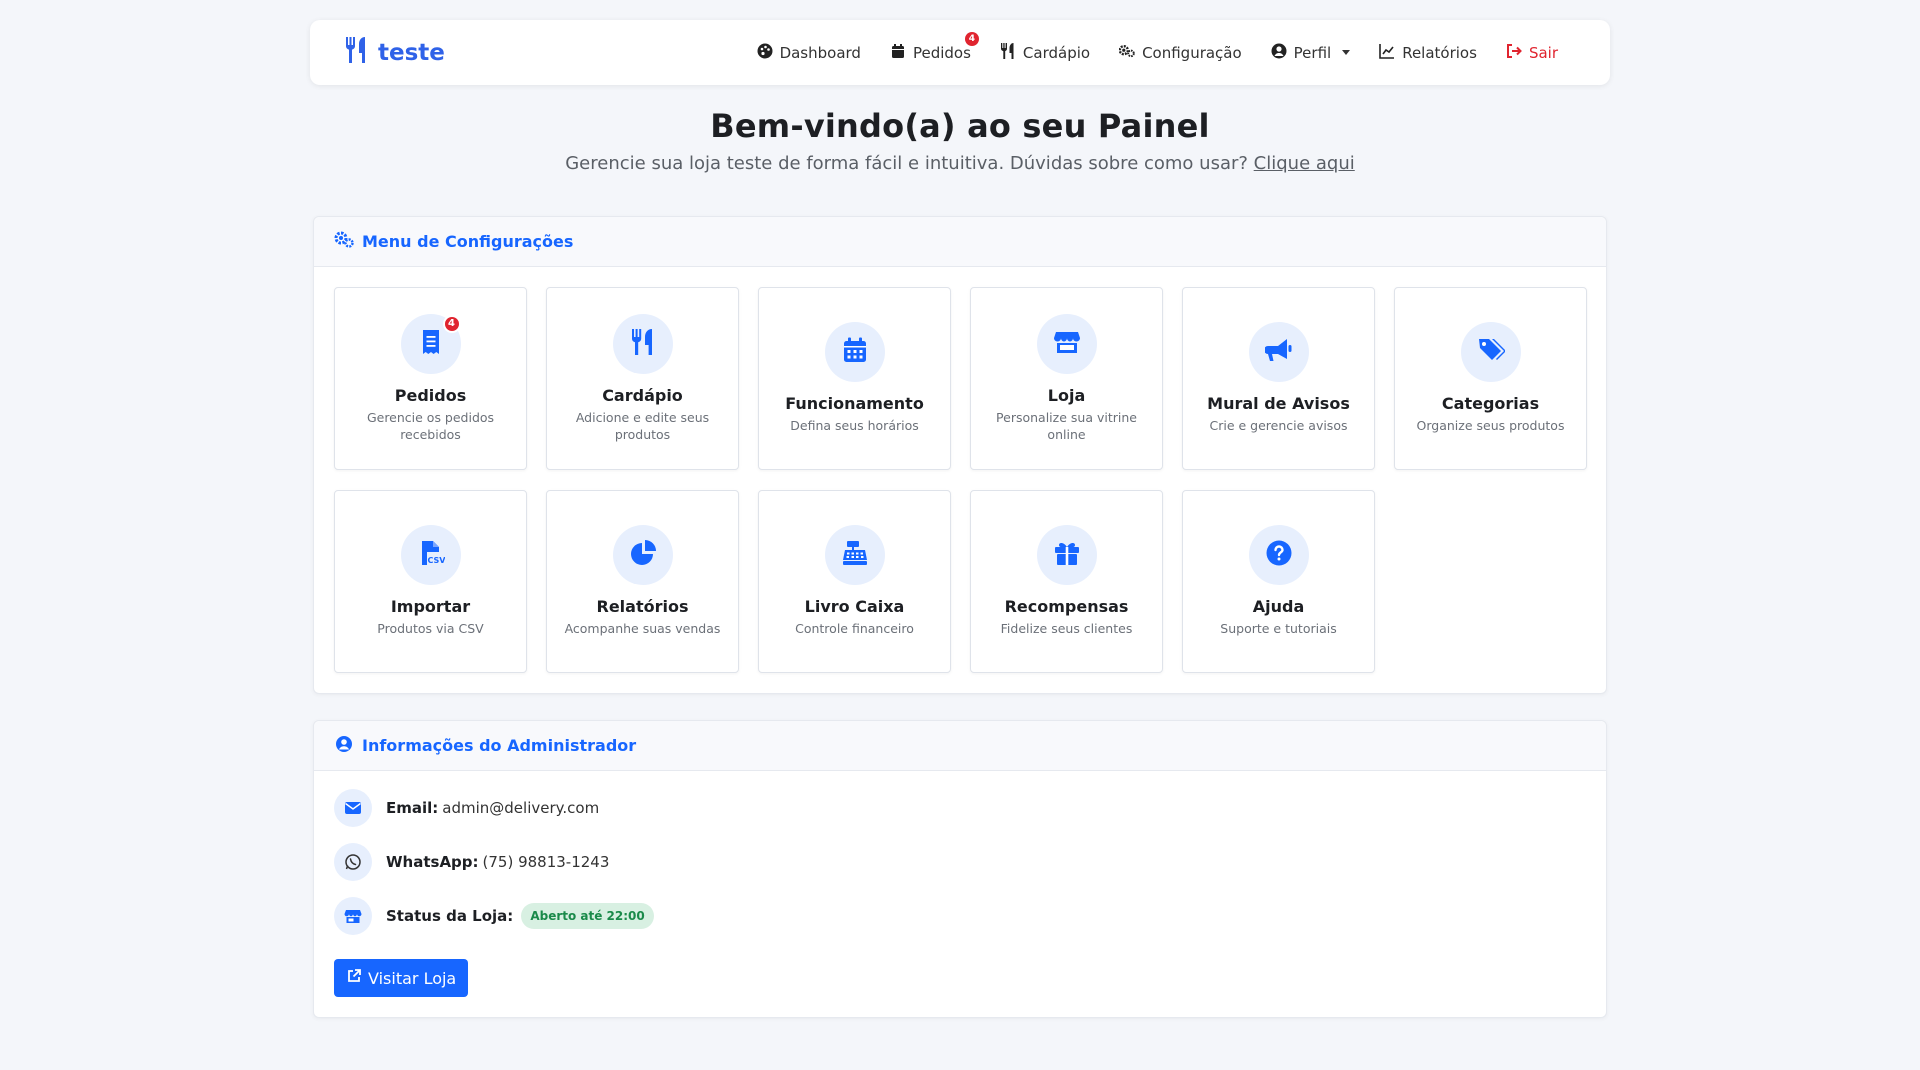 This screenshot has height=1070, width=1920. I want to click on visit-store-button: Visitar Loja, so click(401, 978).